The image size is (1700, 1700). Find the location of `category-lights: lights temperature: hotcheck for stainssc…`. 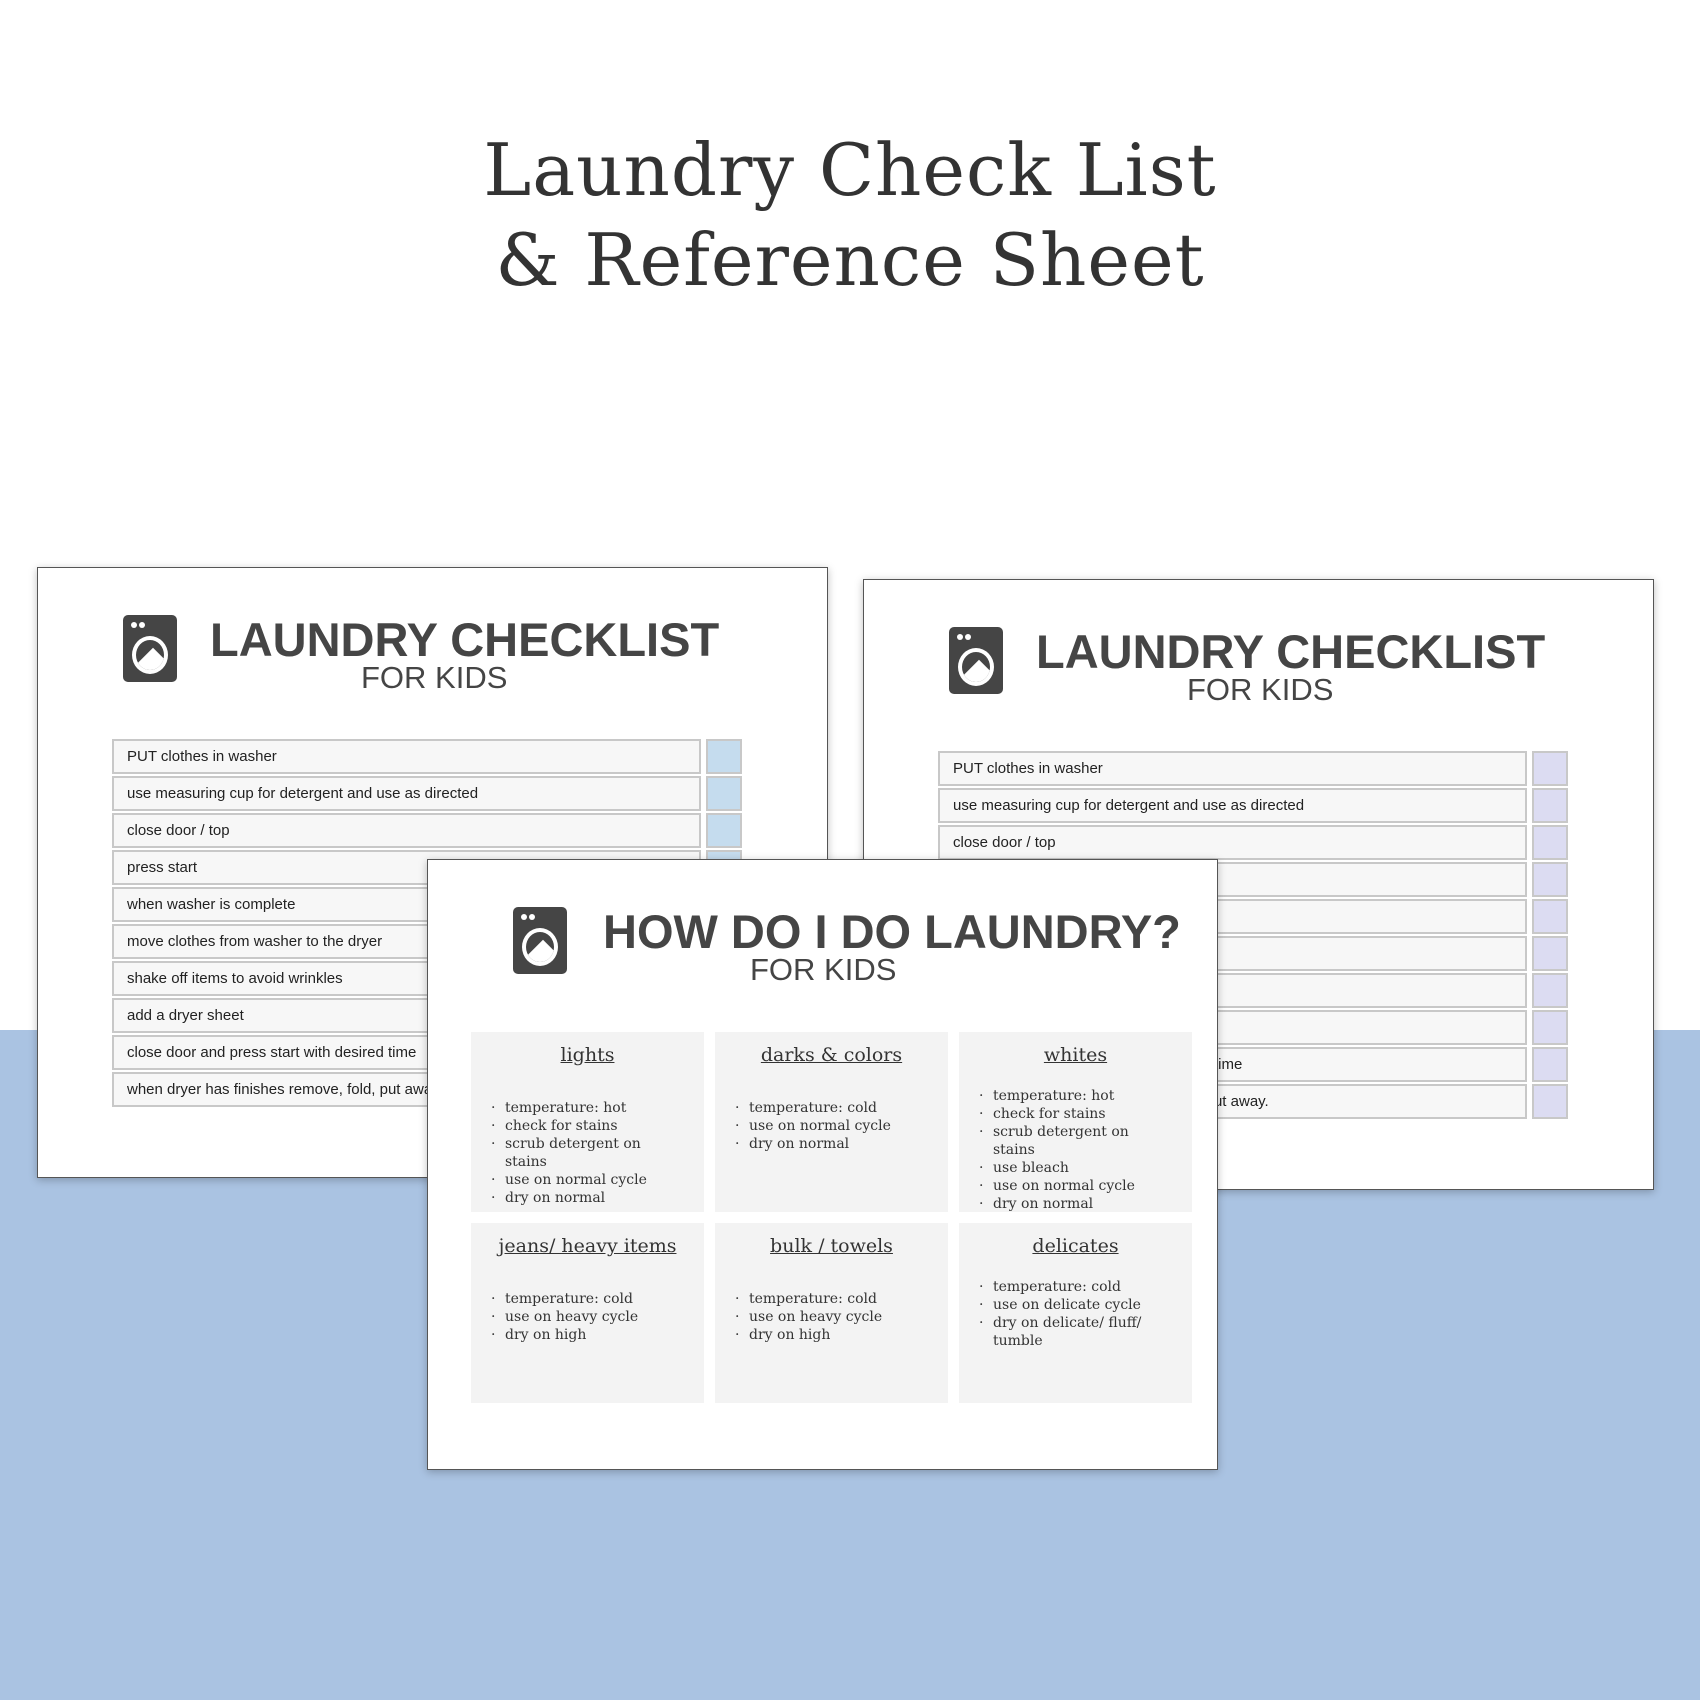

category-lights: lights temperature: hotcheck for stainssc… is located at coordinates (587, 1122).